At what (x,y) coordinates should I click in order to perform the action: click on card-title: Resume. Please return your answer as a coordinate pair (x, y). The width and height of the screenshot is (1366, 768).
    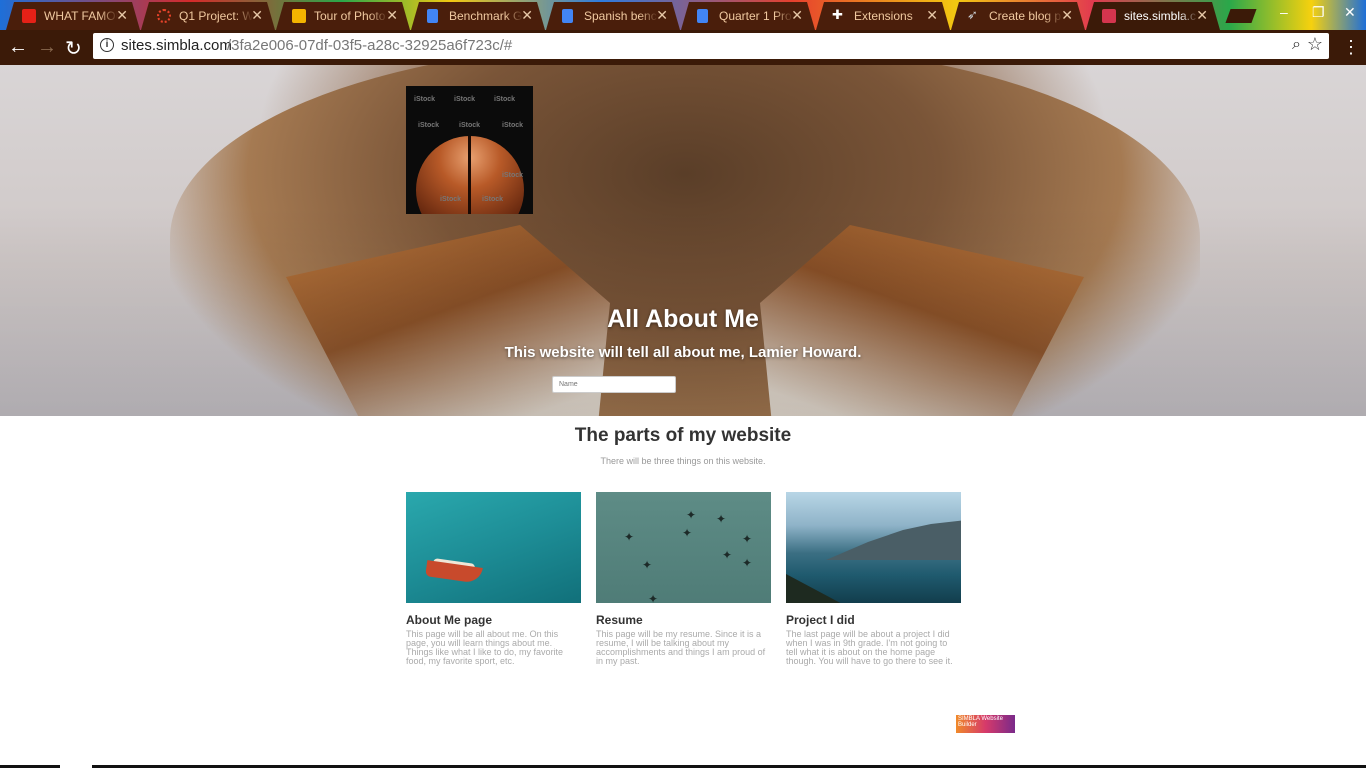
    Looking at the image, I should click on (619, 620).